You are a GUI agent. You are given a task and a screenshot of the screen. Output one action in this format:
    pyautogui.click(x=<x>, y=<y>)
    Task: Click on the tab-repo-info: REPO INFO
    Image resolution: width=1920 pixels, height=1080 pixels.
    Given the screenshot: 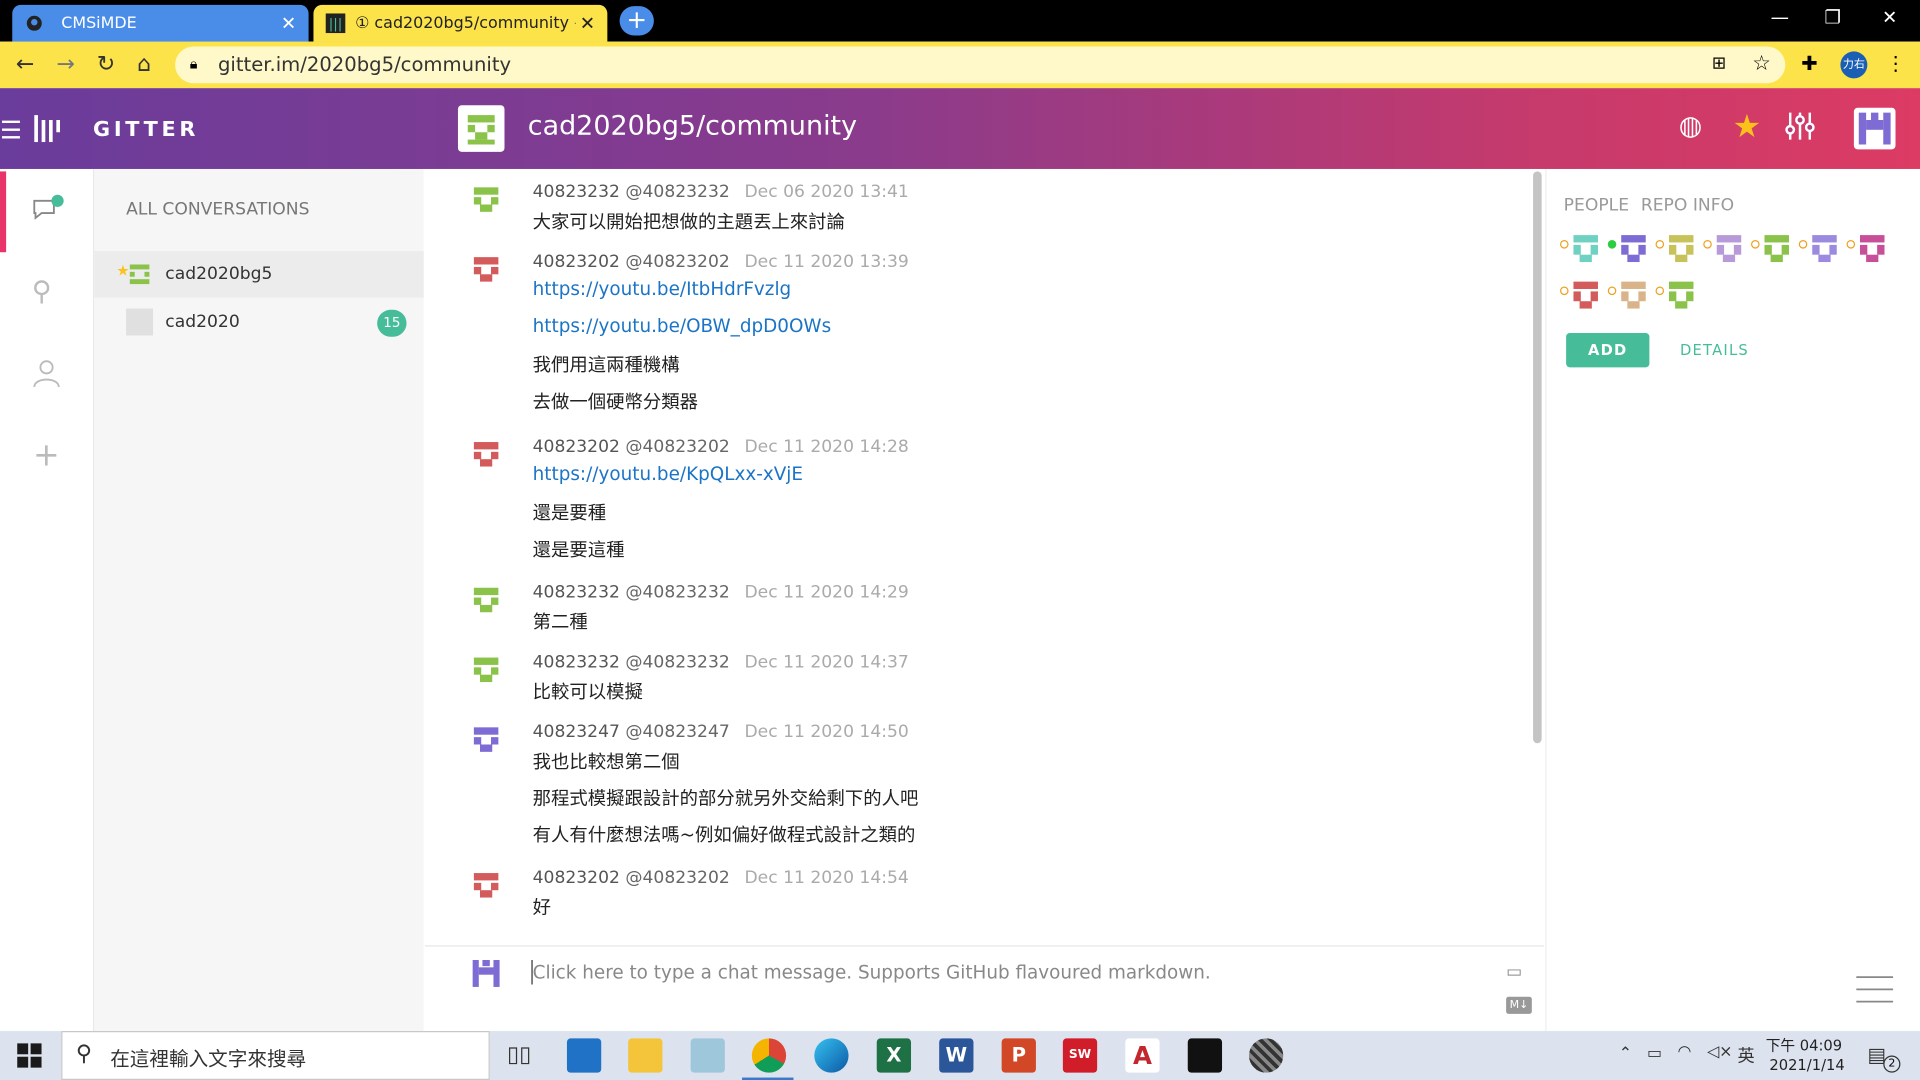 What is the action you would take?
    pyautogui.click(x=1687, y=206)
    